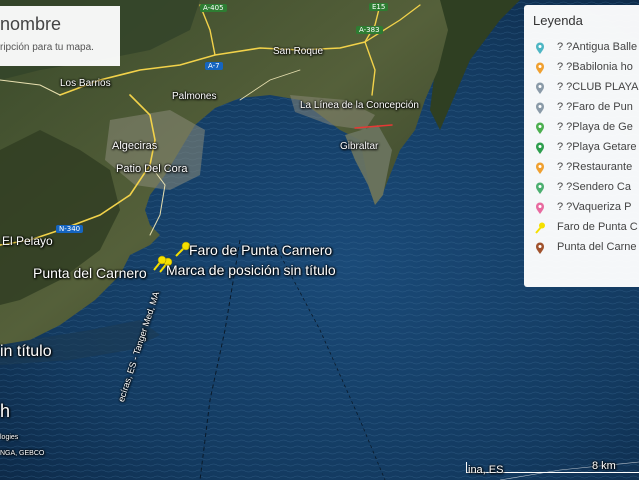 This screenshot has width=639, height=480. I want to click on place-algeciras: Algeciras, so click(135, 146).